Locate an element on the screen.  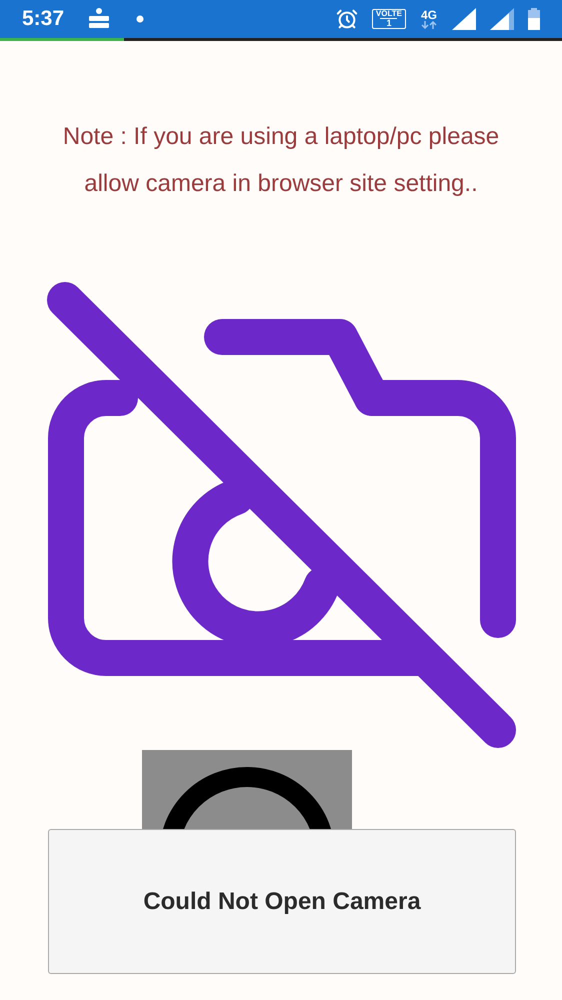
status-time: 5:37 is located at coordinates (43, 19).